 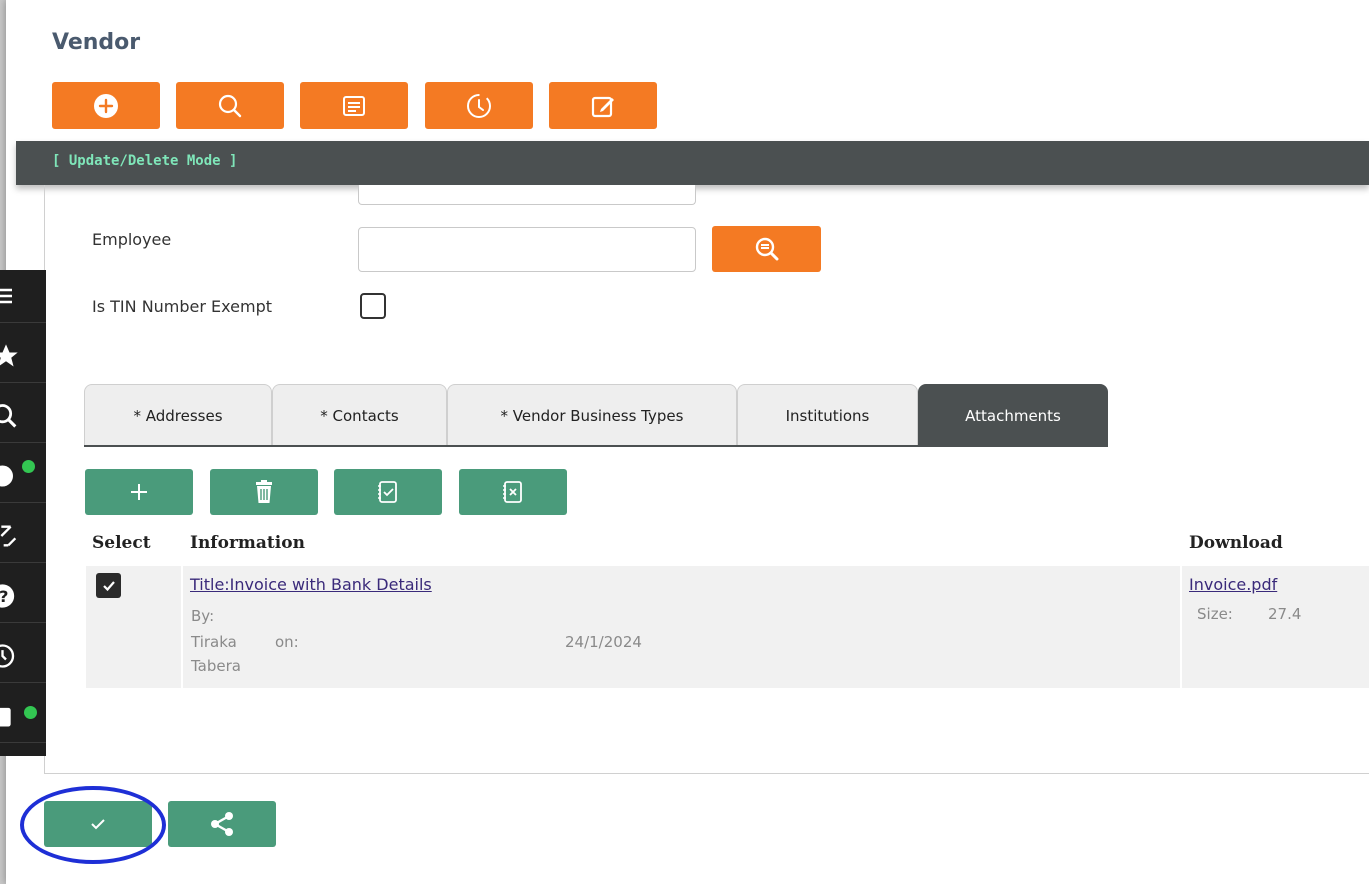 I want to click on notification-status-dot, so click(x=28, y=466).